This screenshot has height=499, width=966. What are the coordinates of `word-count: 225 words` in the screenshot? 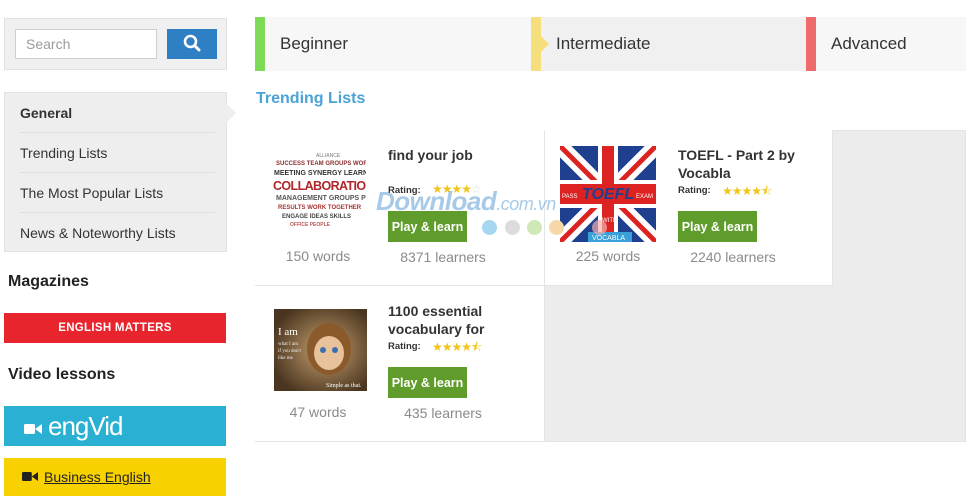 It's located at (608, 256).